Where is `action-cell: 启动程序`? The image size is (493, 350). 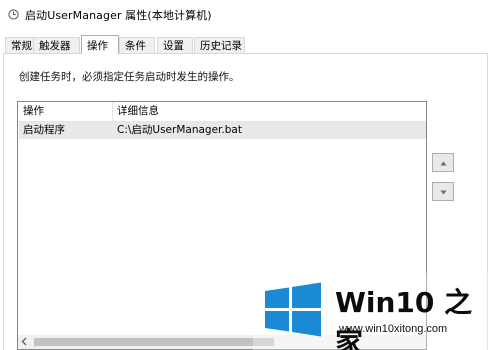
action-cell: 启动程序 is located at coordinates (44, 130).